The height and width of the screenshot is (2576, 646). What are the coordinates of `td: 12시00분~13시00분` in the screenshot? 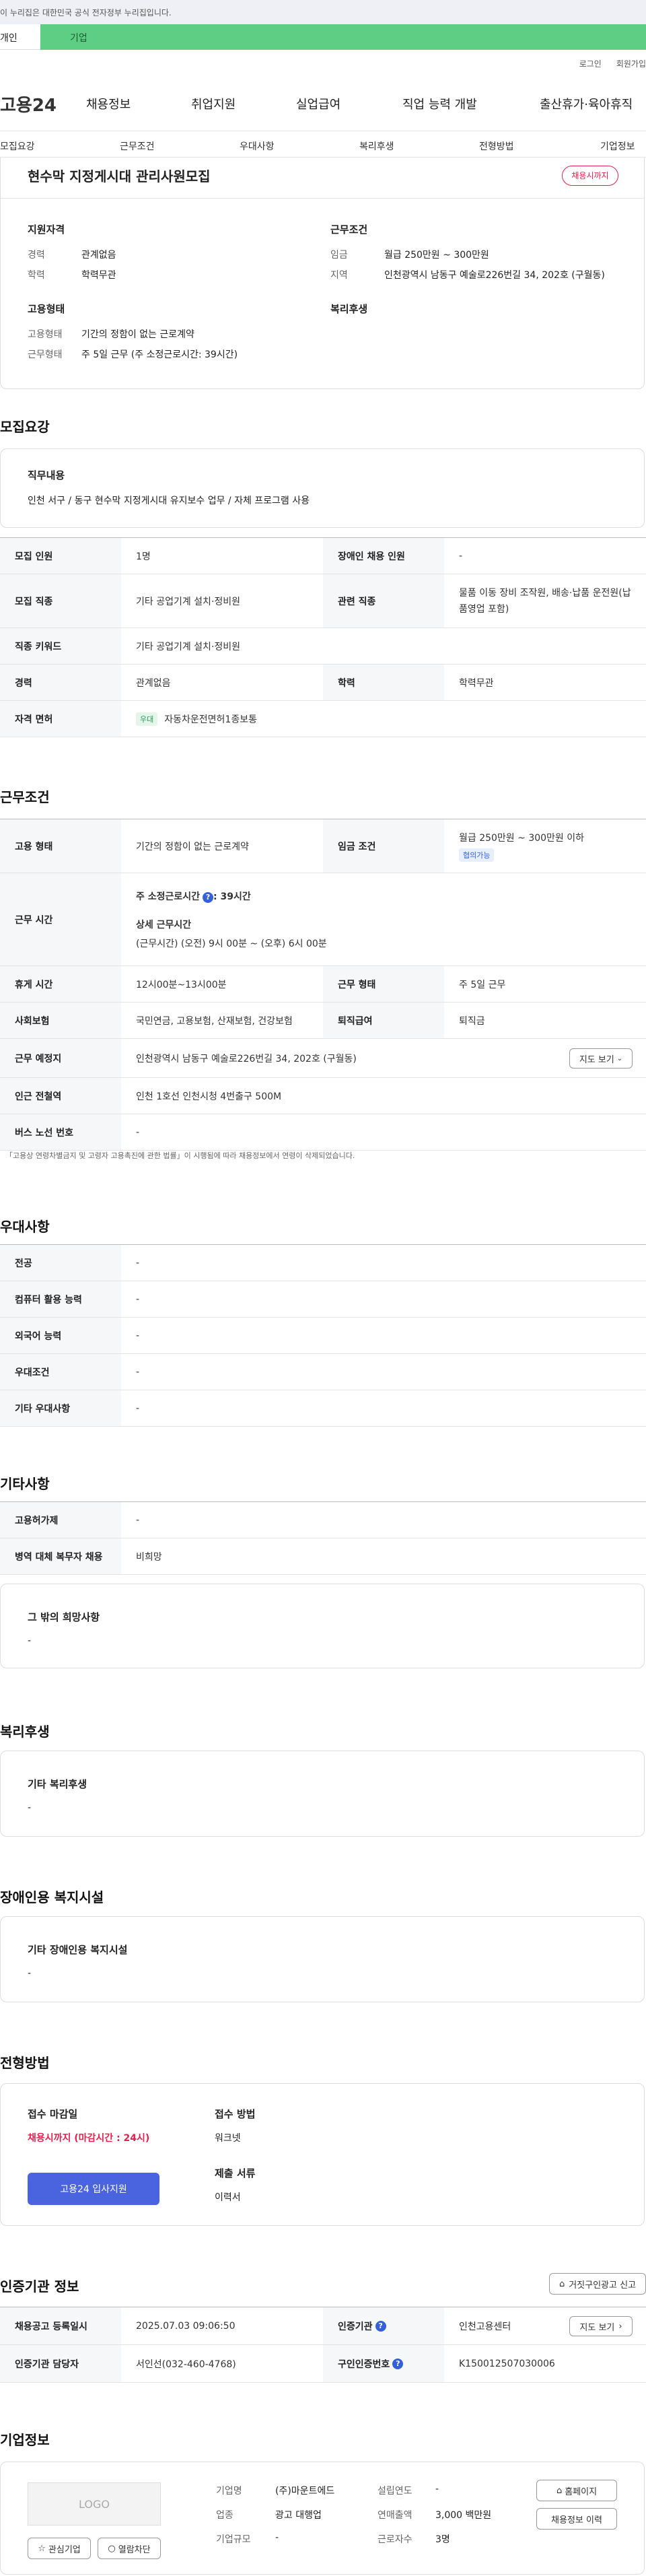 It's located at (182, 984).